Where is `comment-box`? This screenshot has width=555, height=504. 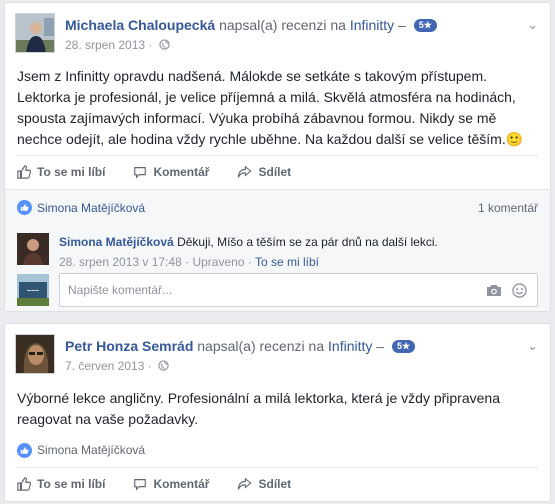
comment-box is located at coordinates (298, 290).